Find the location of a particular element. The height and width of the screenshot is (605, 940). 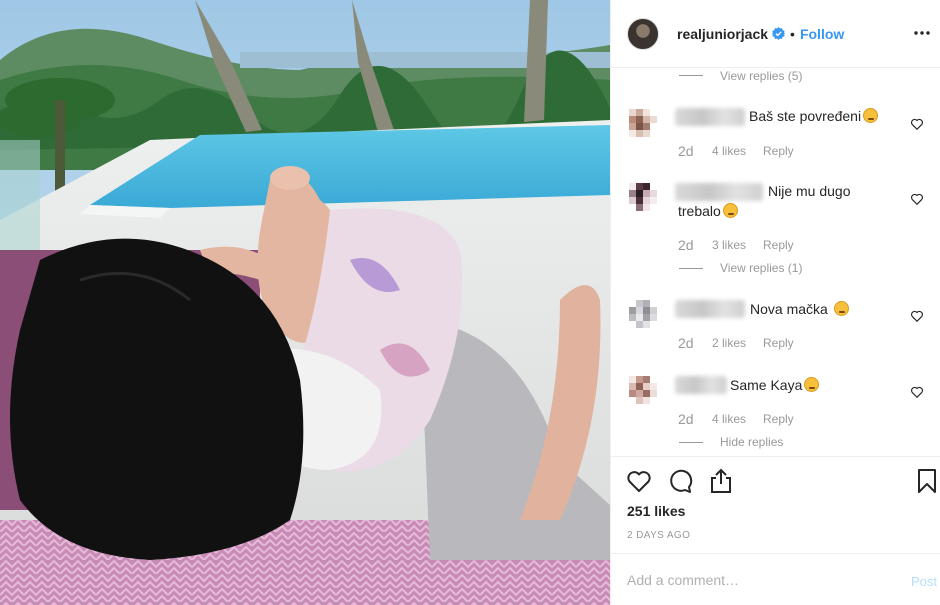

post-actions-bar is located at coordinates (775, 482).